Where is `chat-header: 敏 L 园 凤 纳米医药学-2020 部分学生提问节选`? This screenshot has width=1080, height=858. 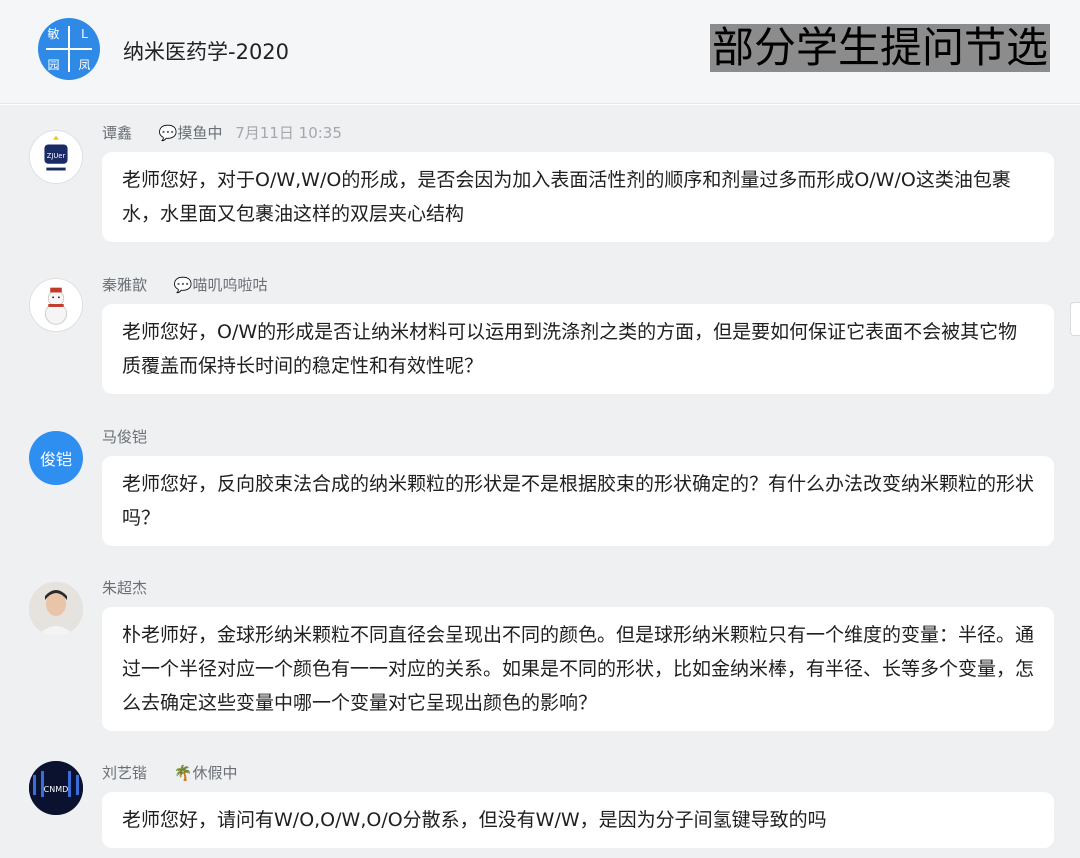
chat-header: 敏 L 园 凤 纳米医药学-2020 部分学生提问节选 is located at coordinates (540, 52).